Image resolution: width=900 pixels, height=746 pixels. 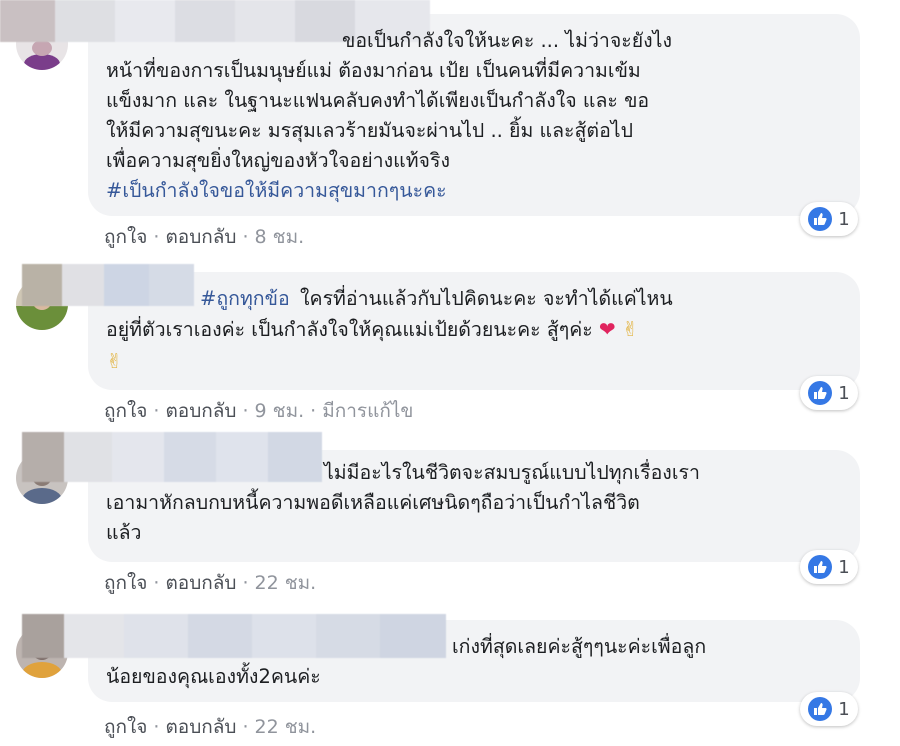 I want to click on timestamp: 8 ชม., so click(x=280, y=237).